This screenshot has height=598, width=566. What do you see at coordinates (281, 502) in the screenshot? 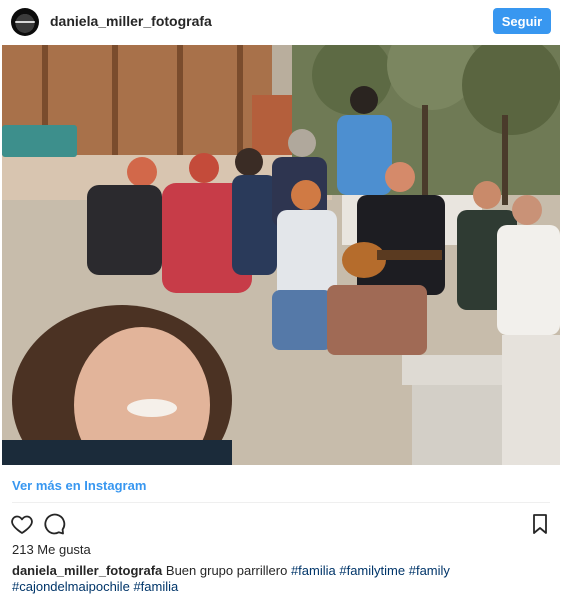
I see `divider` at bounding box center [281, 502].